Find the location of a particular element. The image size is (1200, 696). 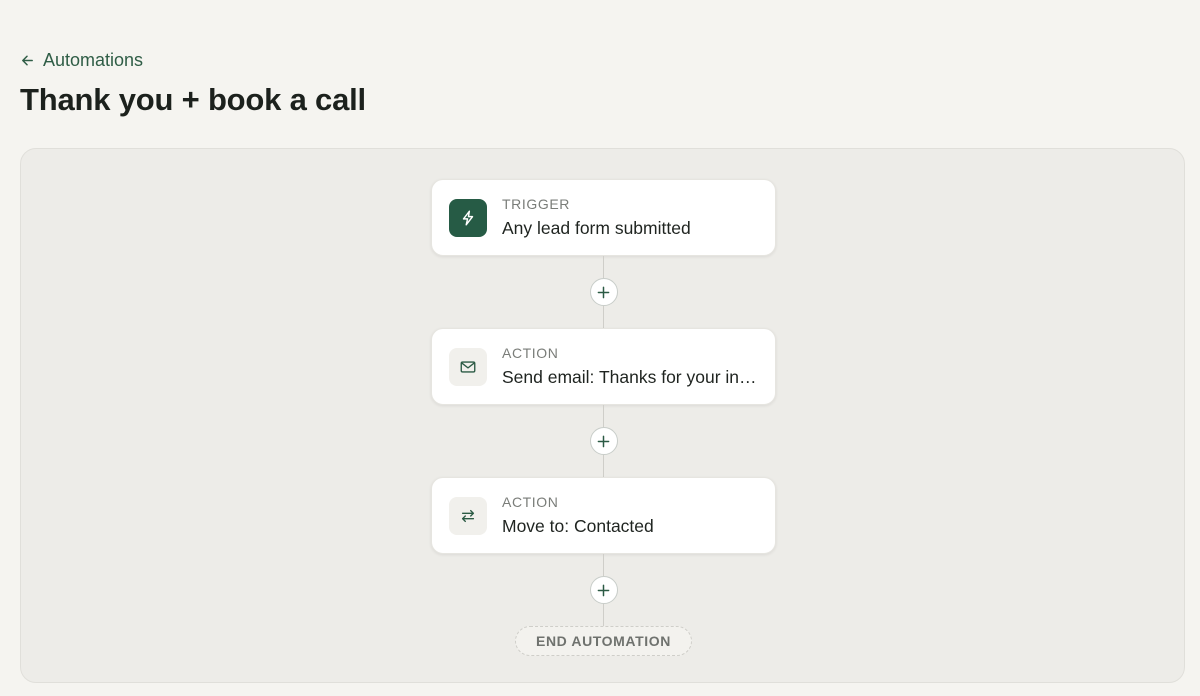

step-label: Send email: Thanks for your interest is located at coordinates (630, 377).